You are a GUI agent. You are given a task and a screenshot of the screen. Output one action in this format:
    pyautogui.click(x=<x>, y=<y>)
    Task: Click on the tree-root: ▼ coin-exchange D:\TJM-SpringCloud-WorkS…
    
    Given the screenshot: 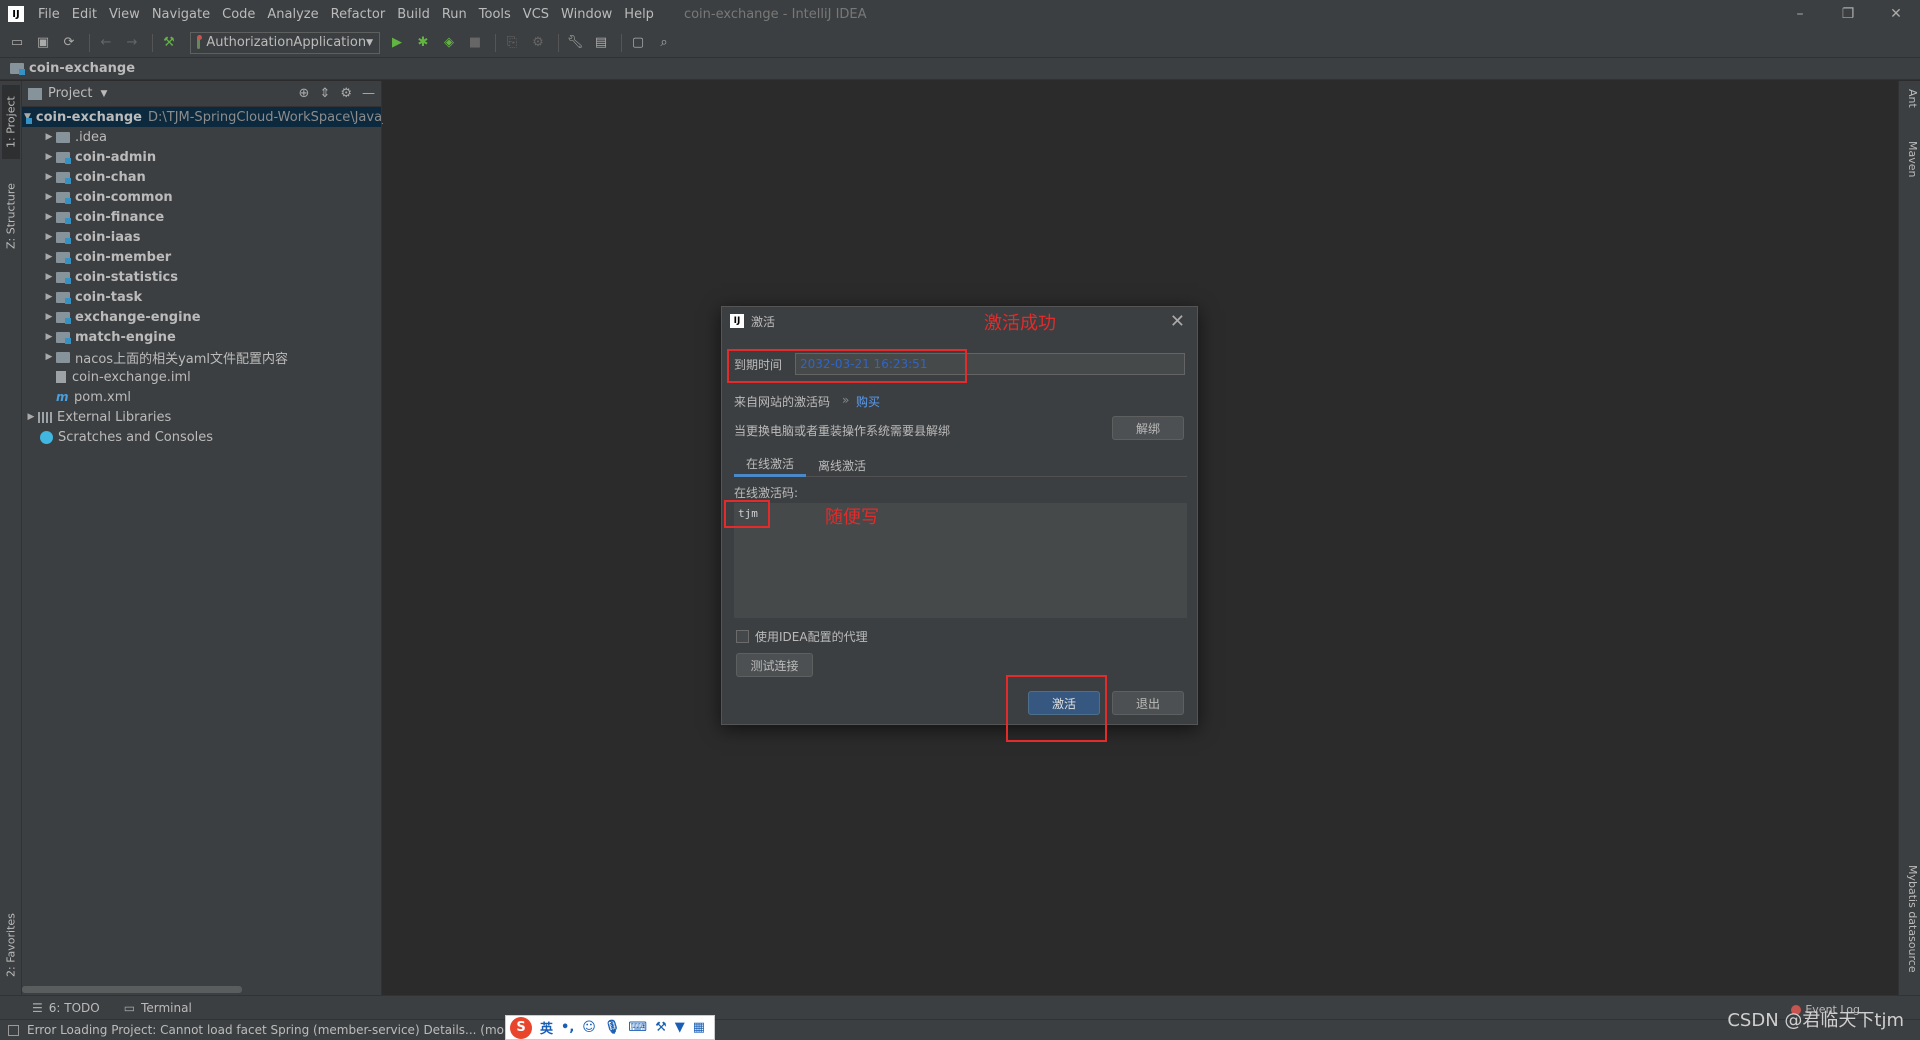 What is the action you would take?
    pyautogui.click(x=205, y=117)
    